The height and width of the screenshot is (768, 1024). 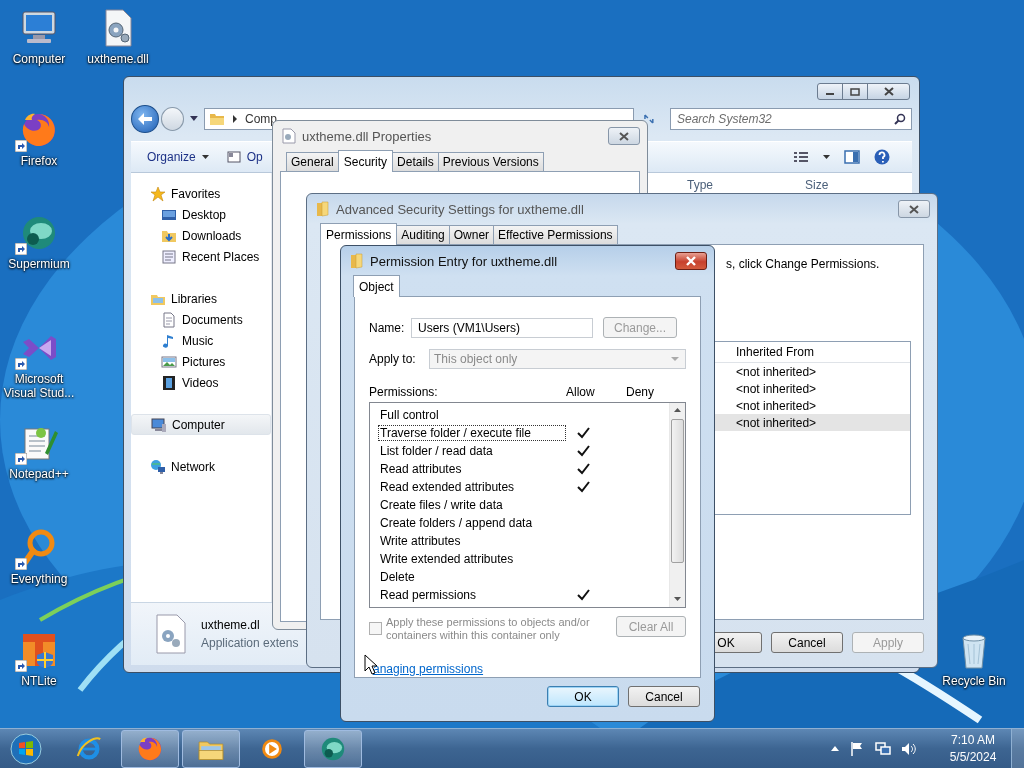 What do you see at coordinates (803, 264) in the screenshot?
I see `instruction-text: s, click Change Permissions.` at bounding box center [803, 264].